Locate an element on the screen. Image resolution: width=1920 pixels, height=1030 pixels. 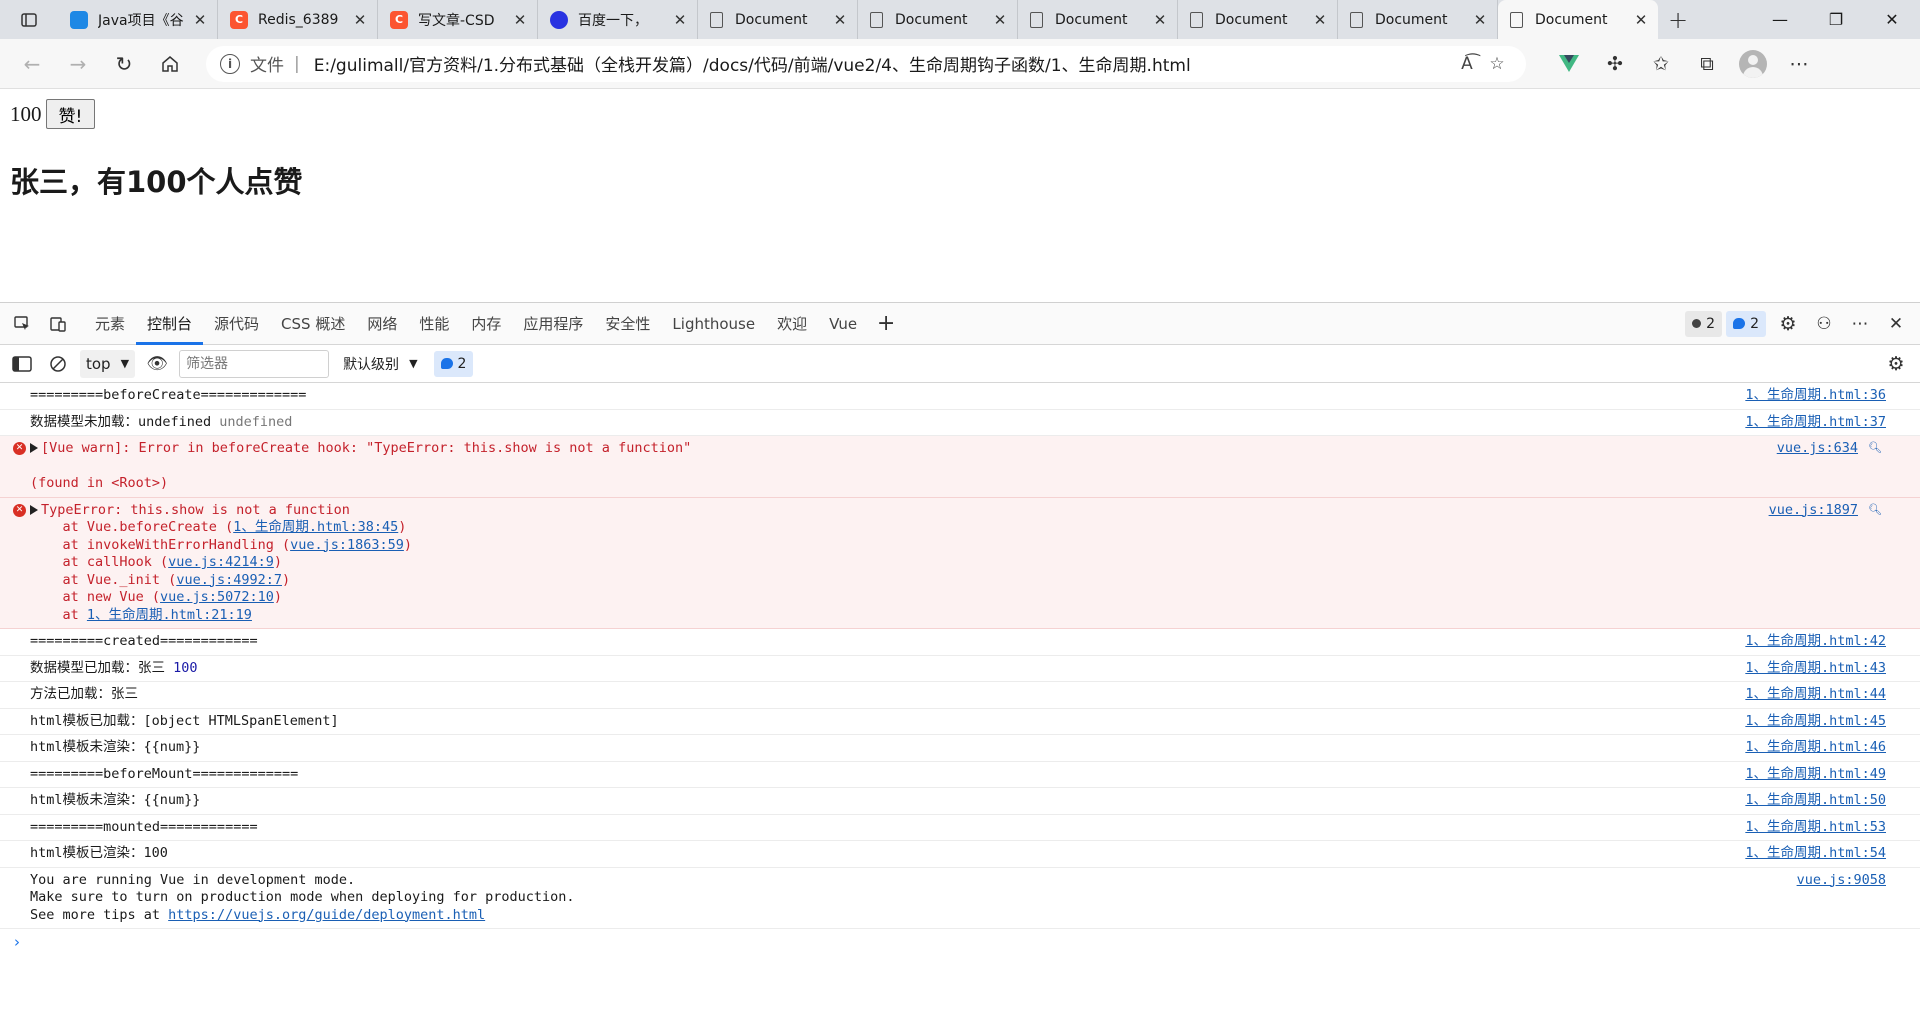
browser-tab: C 写文章-CSD ✕ is located at coordinates (458, 19).